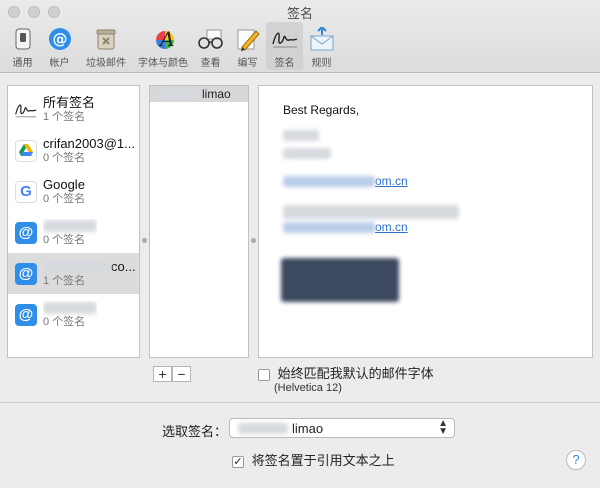  I want to click on place-above-label: 将签名置于引用文本之上, so click(323, 460).